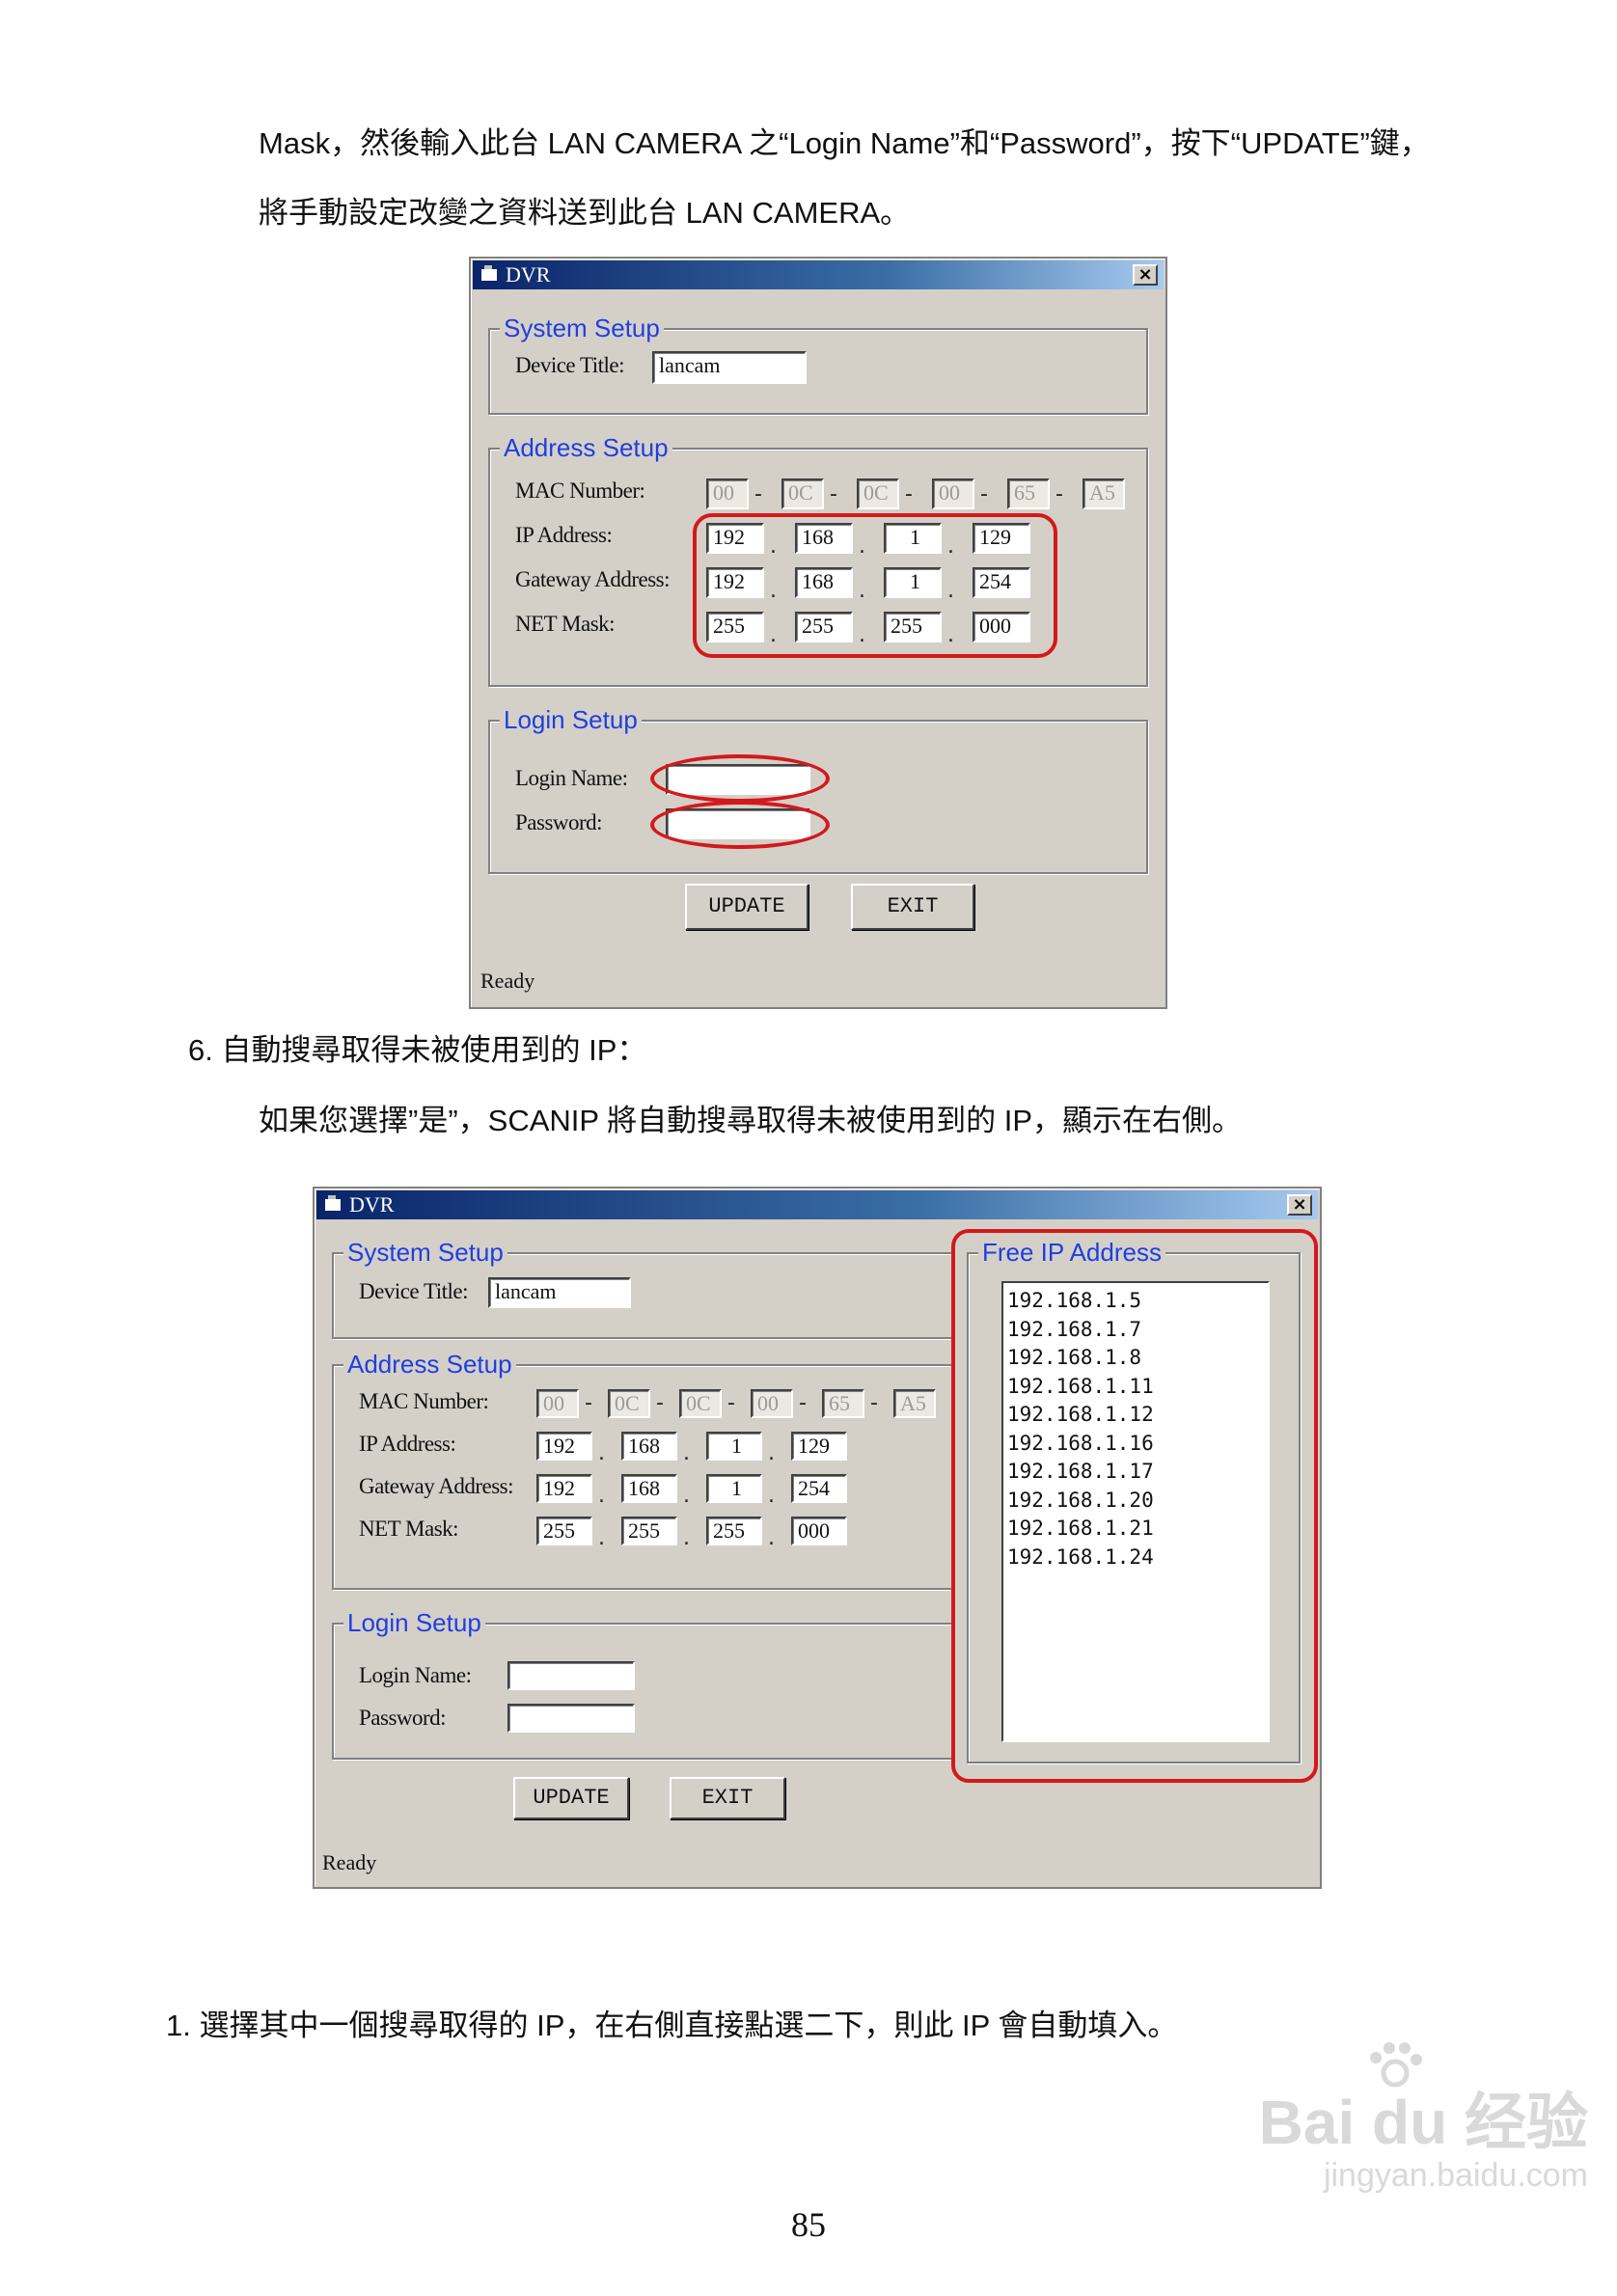 The height and width of the screenshot is (2296, 1617). Describe the element at coordinates (819, 1446) in the screenshot. I see `ip-field-4: 129` at that location.